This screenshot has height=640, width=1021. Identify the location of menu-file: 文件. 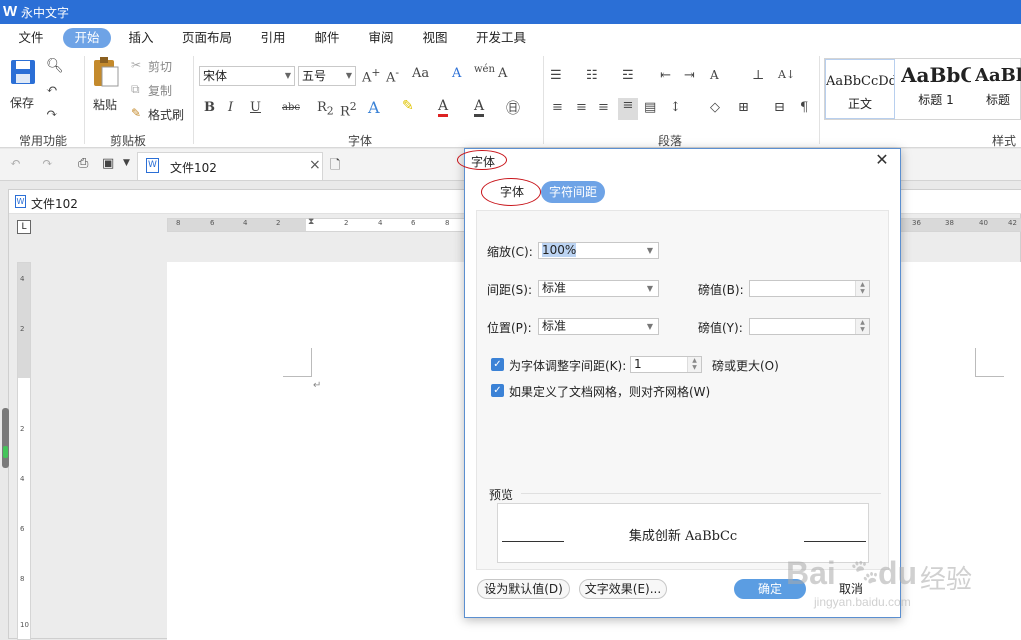
(31, 38).